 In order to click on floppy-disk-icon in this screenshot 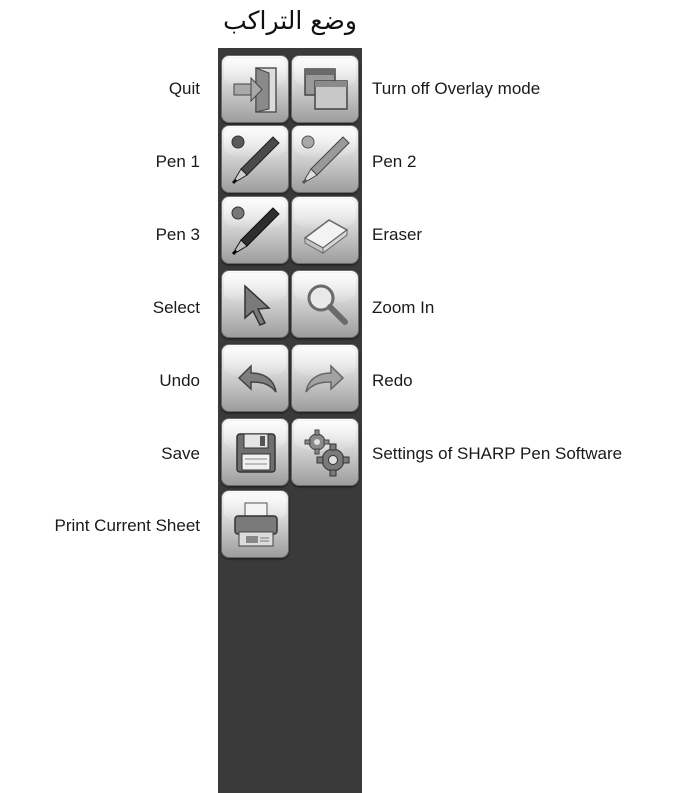, I will do `click(256, 453)`.